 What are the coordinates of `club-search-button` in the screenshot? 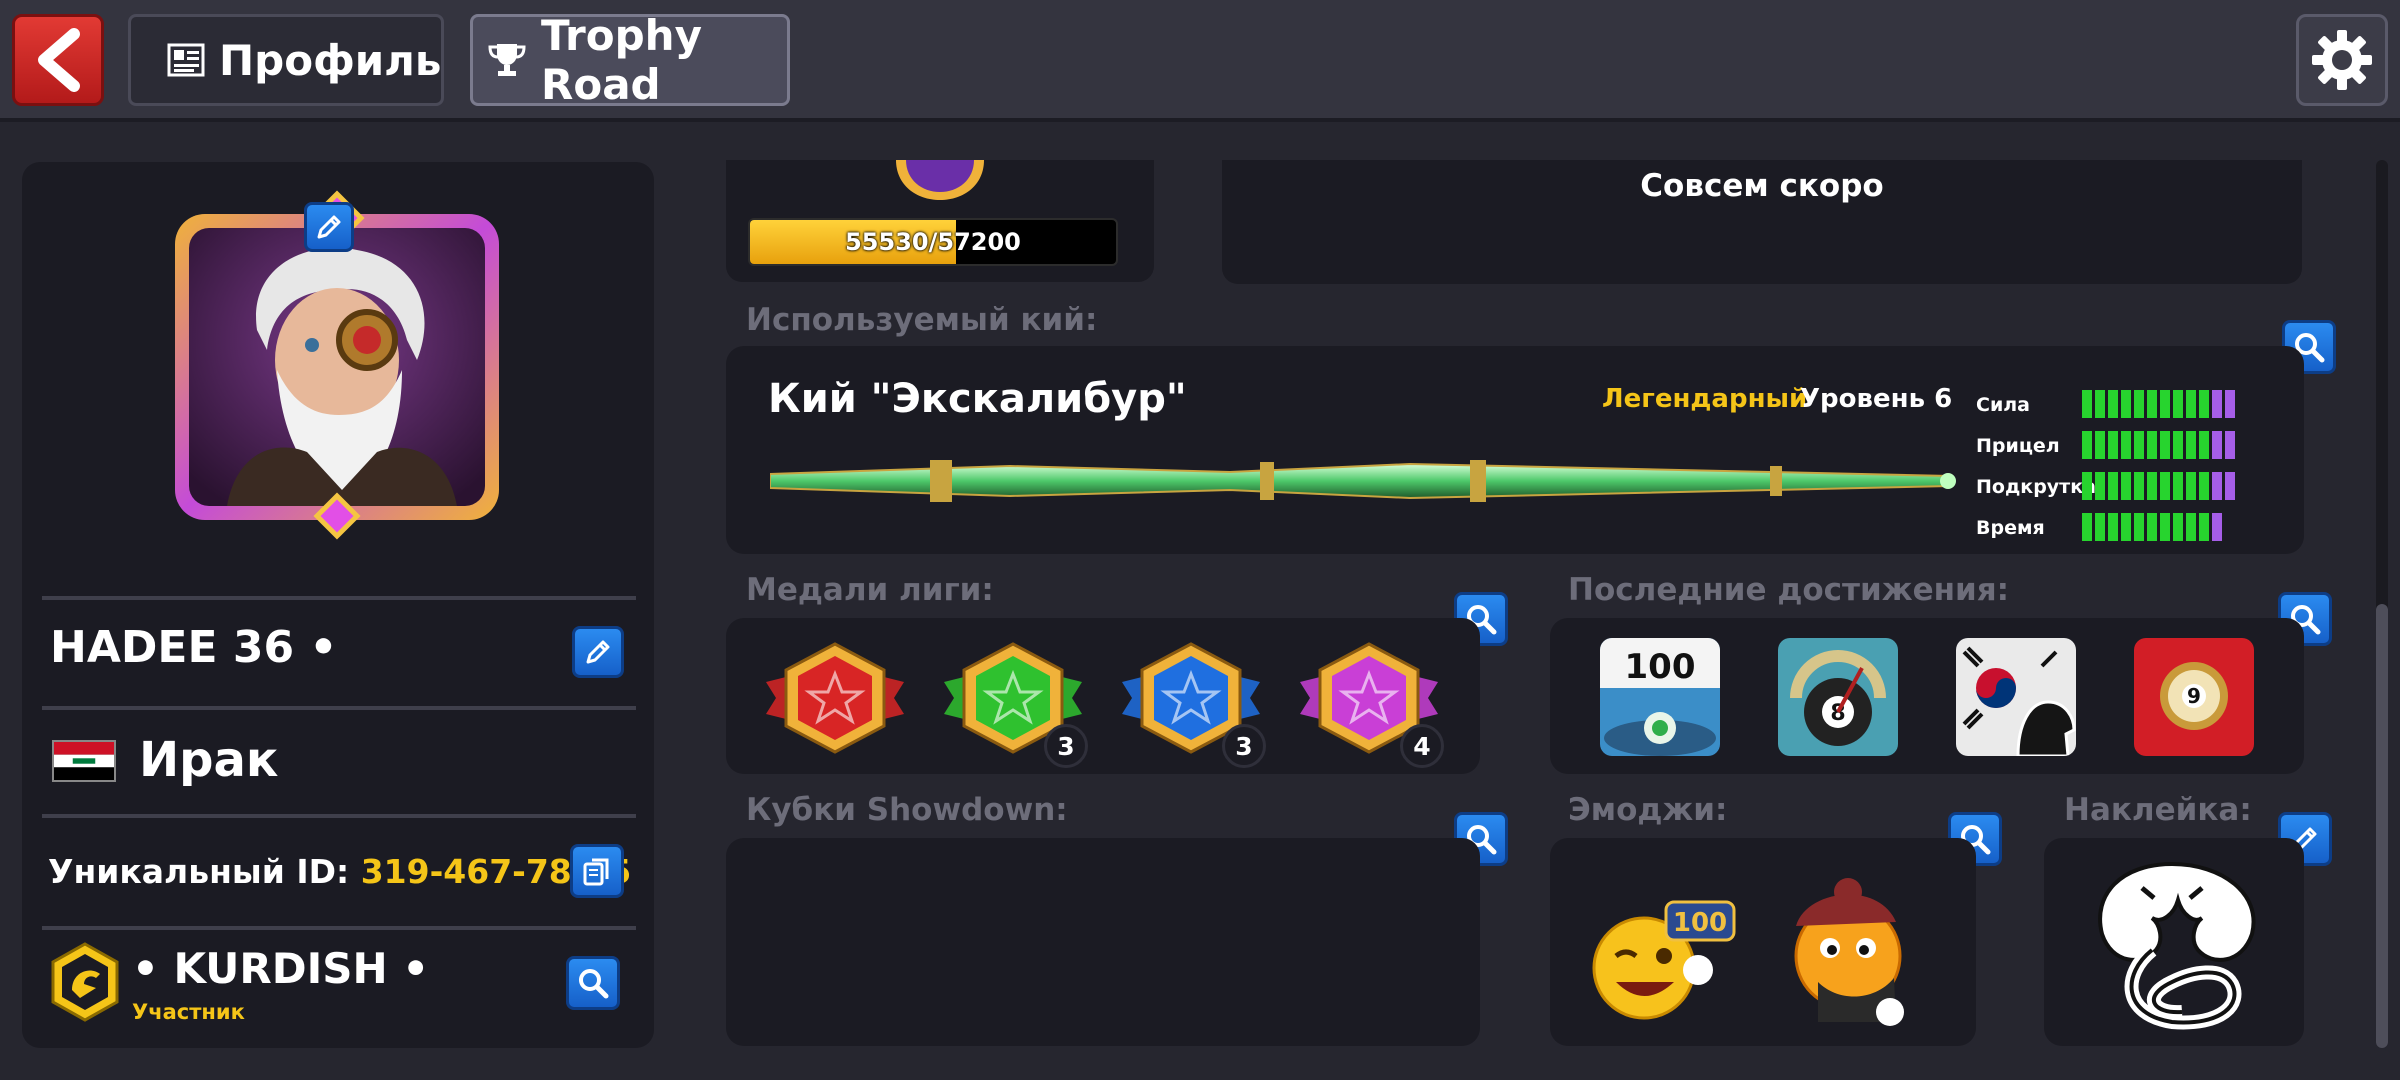 It's located at (593, 983).